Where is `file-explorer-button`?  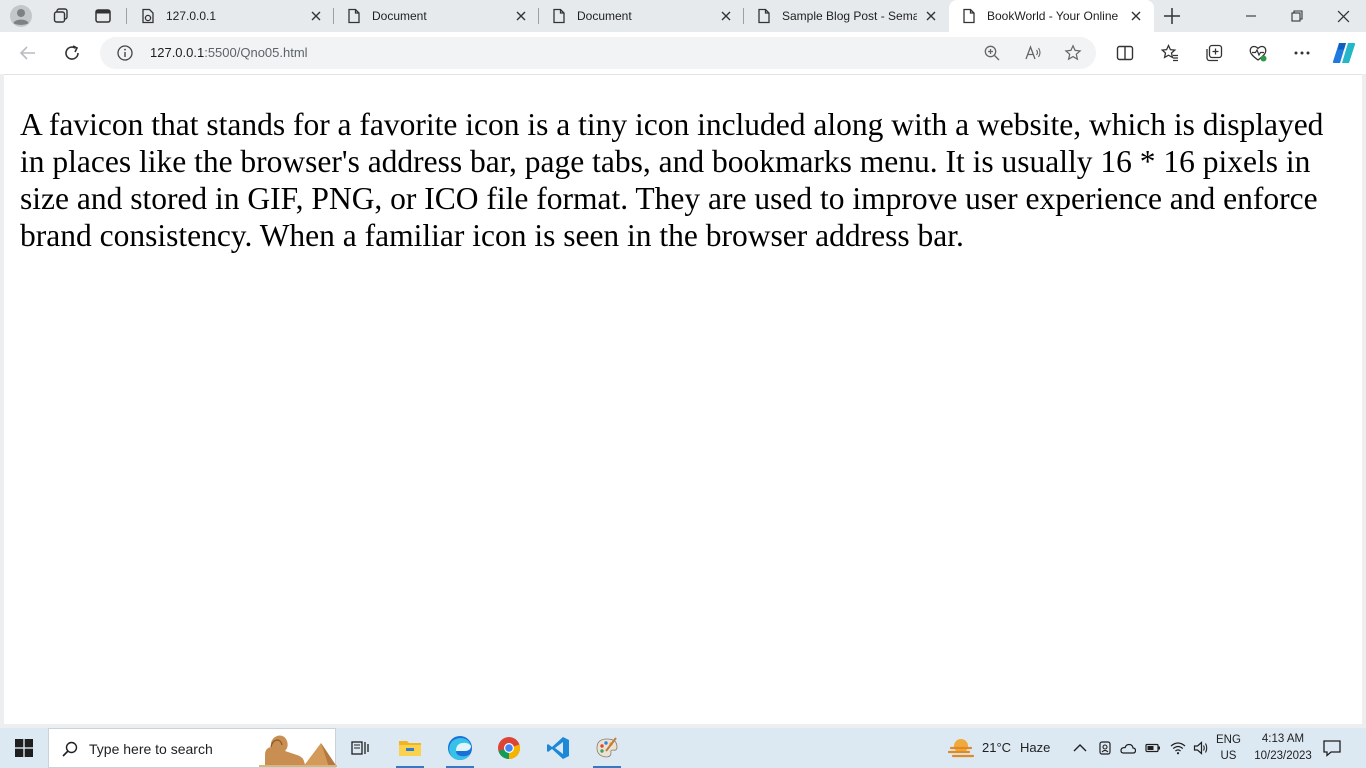
file-explorer-button is located at coordinates (410, 748).